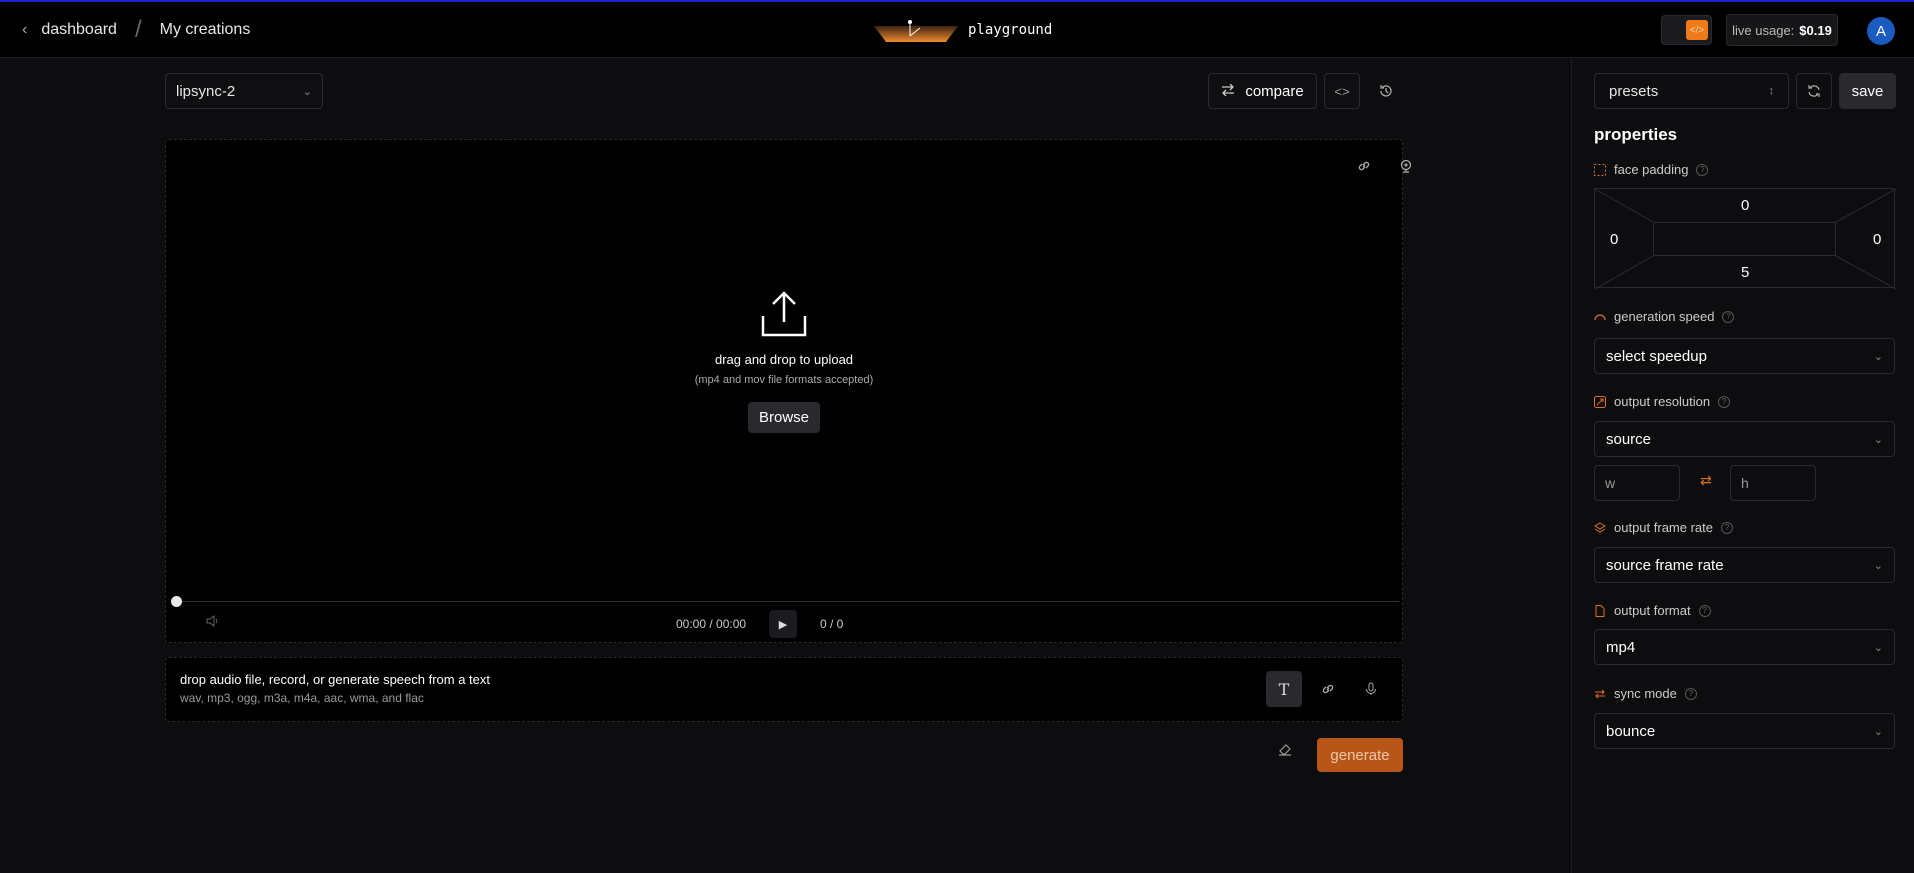  What do you see at coordinates (1285, 751) in the screenshot?
I see `eraser-icon` at bounding box center [1285, 751].